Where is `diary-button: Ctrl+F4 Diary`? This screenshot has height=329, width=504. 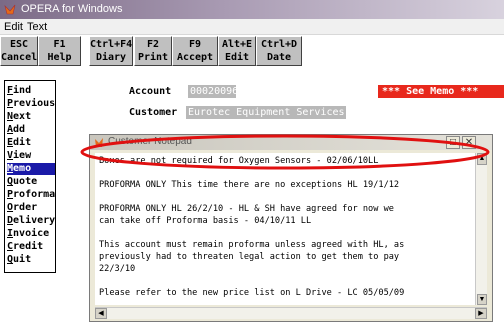 diary-button: Ctrl+F4 Diary is located at coordinates (111, 51).